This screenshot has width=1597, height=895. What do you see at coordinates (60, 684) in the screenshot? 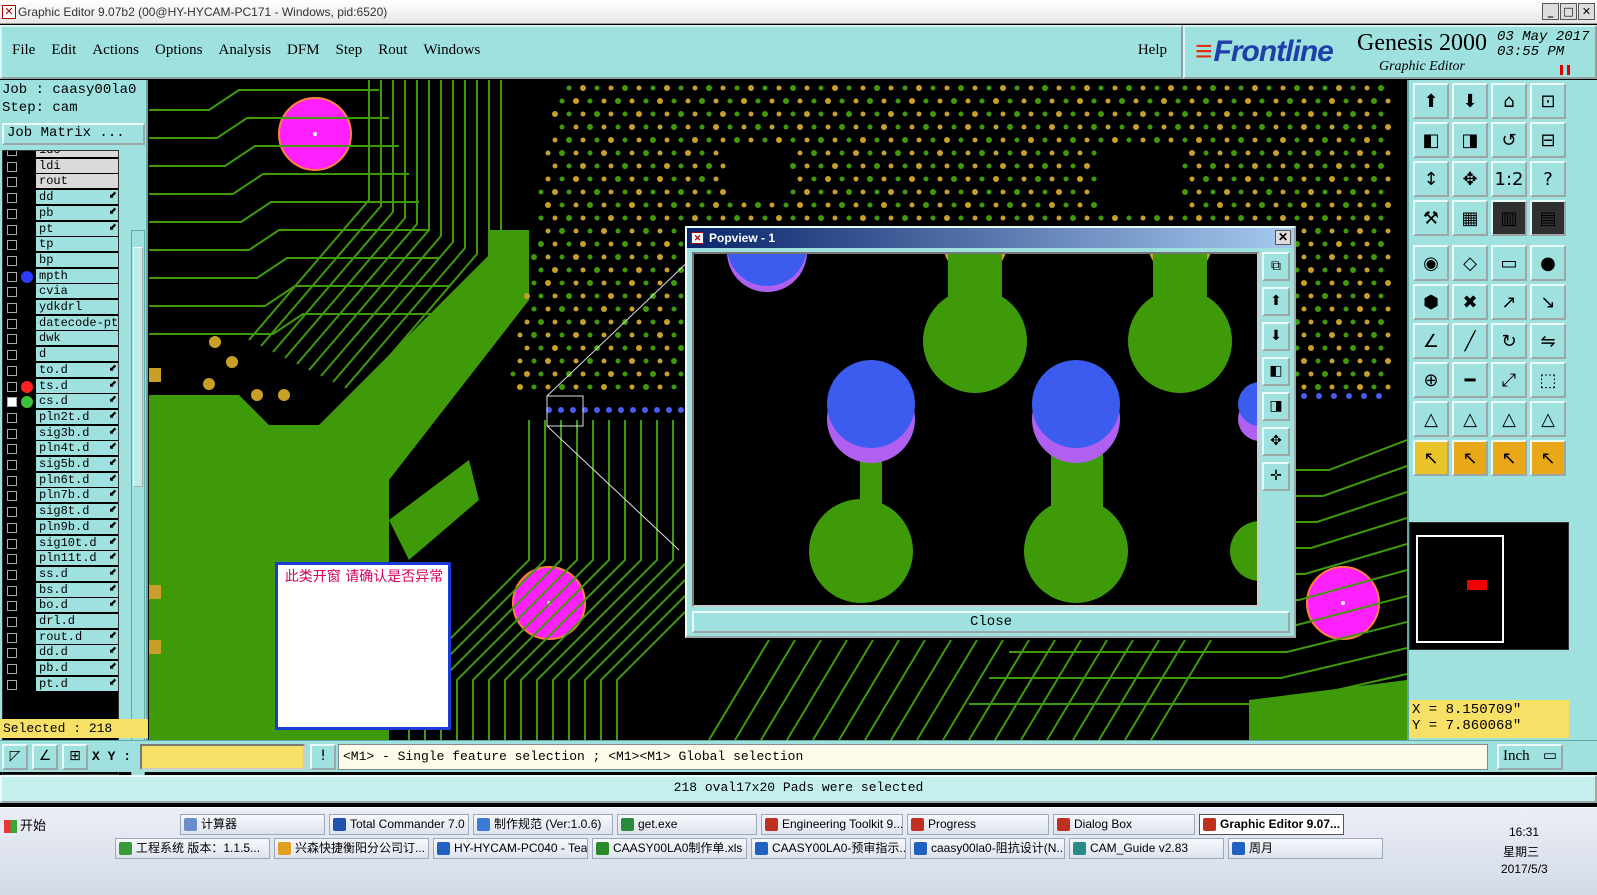
I see `layer-row: pt.d ⬋` at bounding box center [60, 684].